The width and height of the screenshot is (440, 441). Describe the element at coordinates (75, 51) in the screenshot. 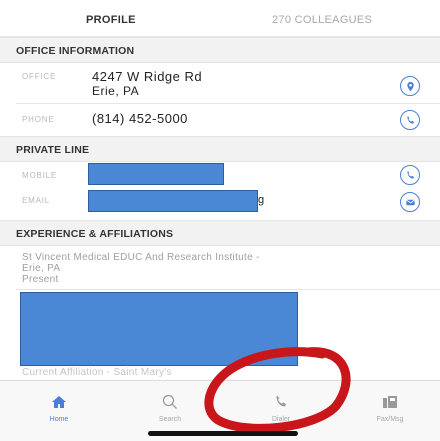

I see `office-information-heading: OFFICE INFORMATION` at that location.